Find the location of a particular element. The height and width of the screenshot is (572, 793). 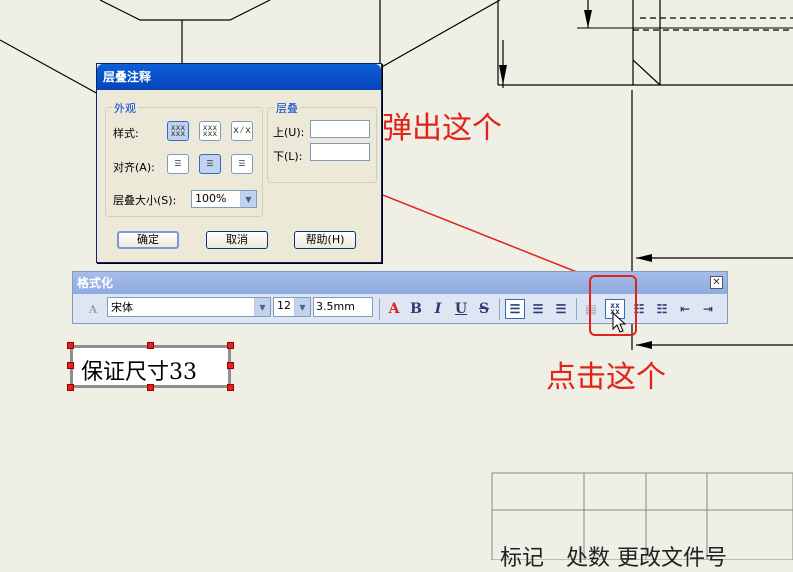

ok-button: 确定 is located at coordinates (148, 240).